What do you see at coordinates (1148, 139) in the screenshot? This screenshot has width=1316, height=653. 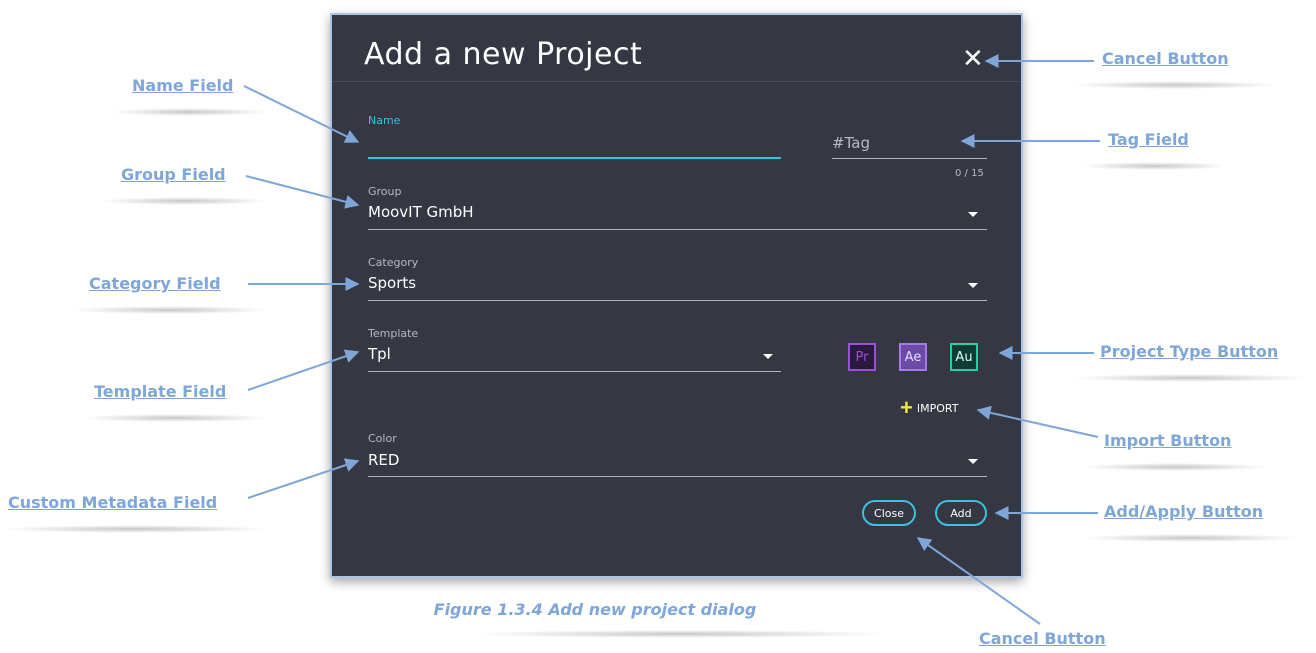 I see `annotation-tag-field: Tag Field` at bounding box center [1148, 139].